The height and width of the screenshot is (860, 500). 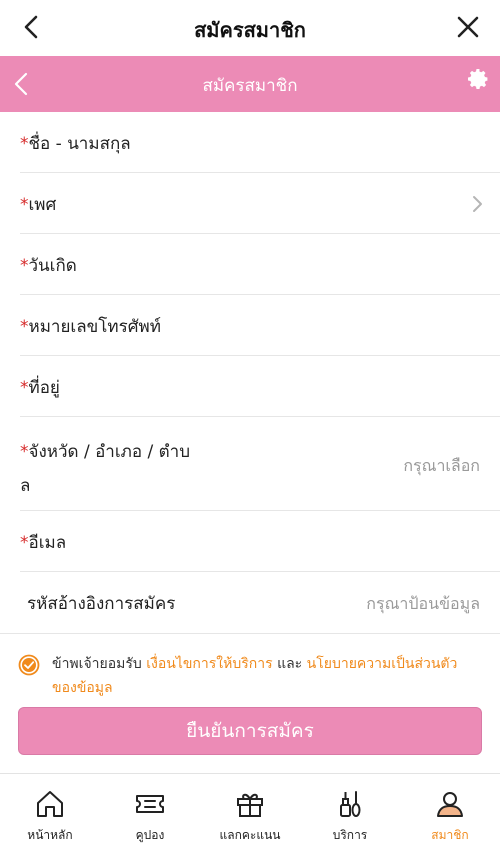 What do you see at coordinates (478, 79) in the screenshot?
I see `gear-icon` at bounding box center [478, 79].